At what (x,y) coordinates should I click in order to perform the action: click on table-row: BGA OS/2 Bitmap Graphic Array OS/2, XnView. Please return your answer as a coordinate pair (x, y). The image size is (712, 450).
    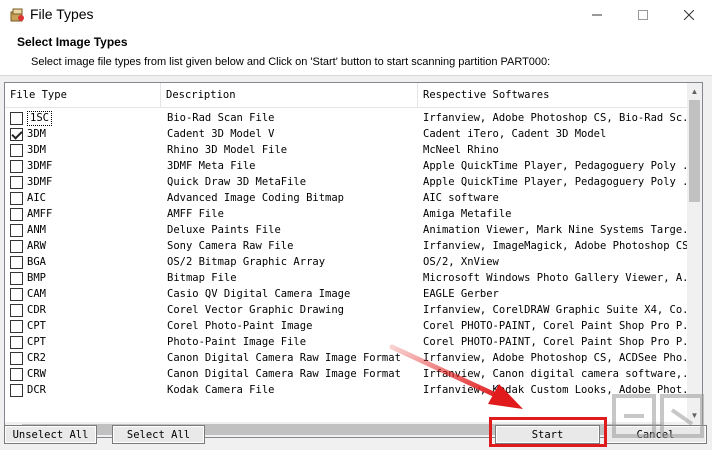
    Looking at the image, I should click on (347, 262).